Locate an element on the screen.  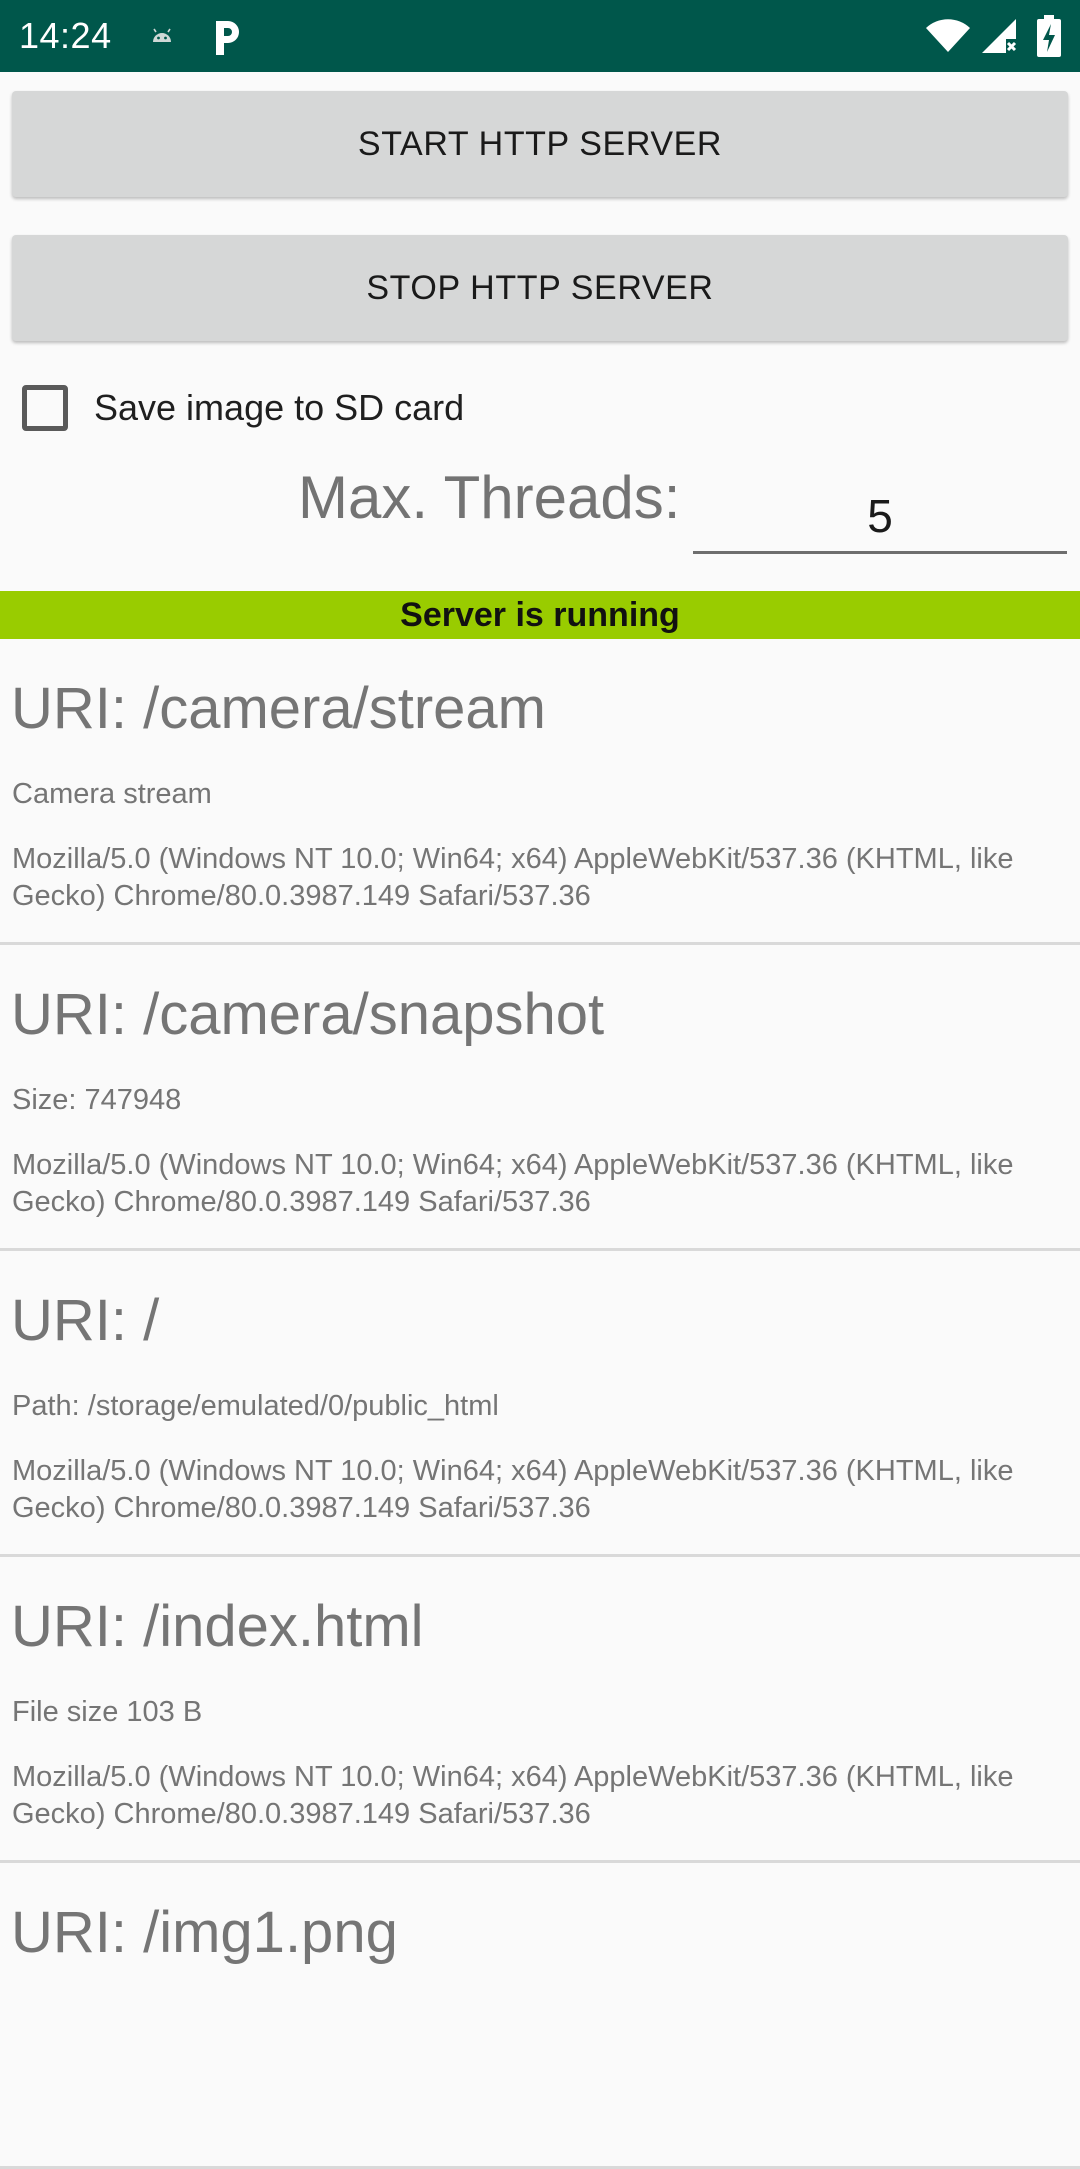
request-uri: URI: /img1.png is located at coordinates (204, 1932).